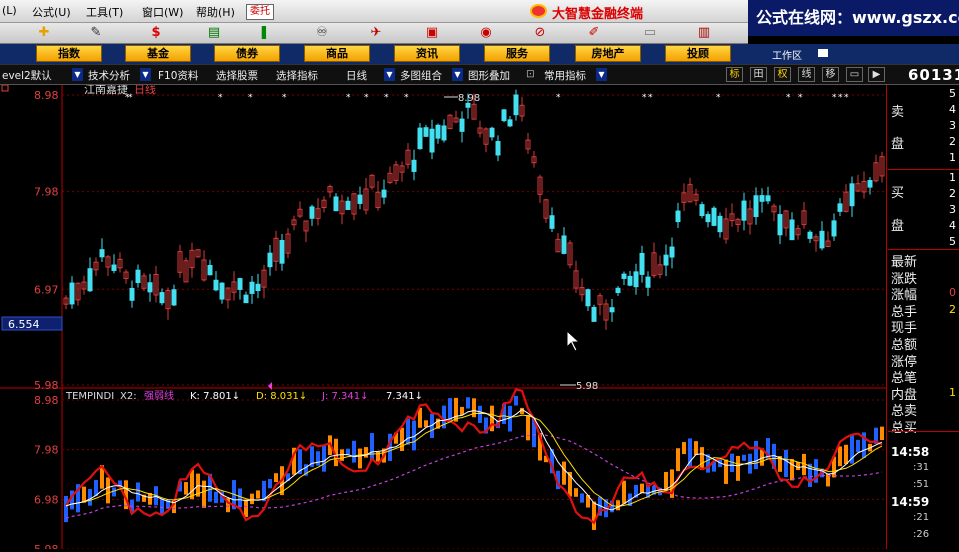 This screenshot has height=552, width=959. I want to click on workarea-button: 工作区, so click(787, 54).